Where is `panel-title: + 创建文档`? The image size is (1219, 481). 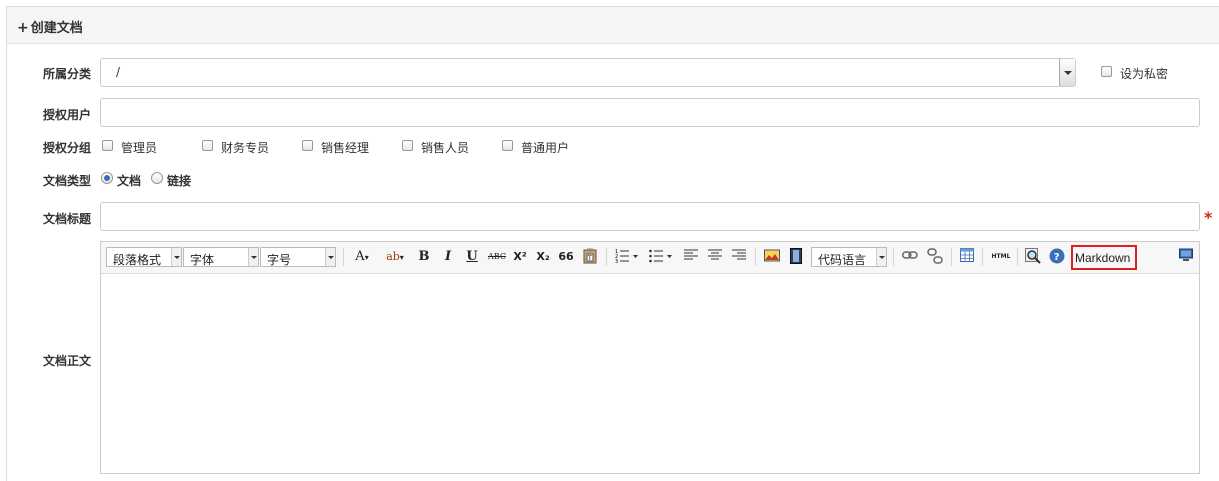 panel-title: + 创建文档 is located at coordinates (50, 26).